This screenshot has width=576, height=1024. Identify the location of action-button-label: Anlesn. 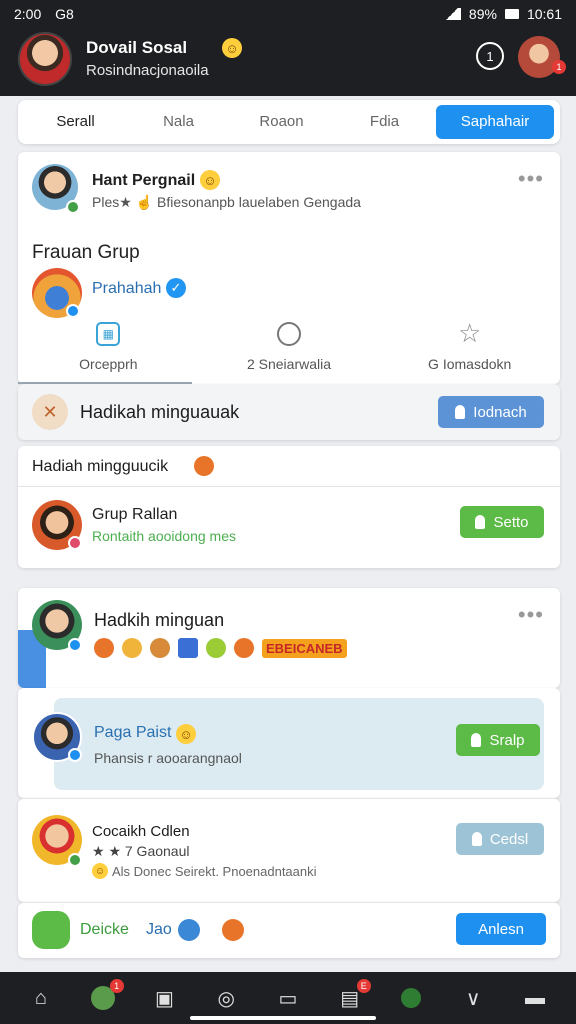
(501, 929).